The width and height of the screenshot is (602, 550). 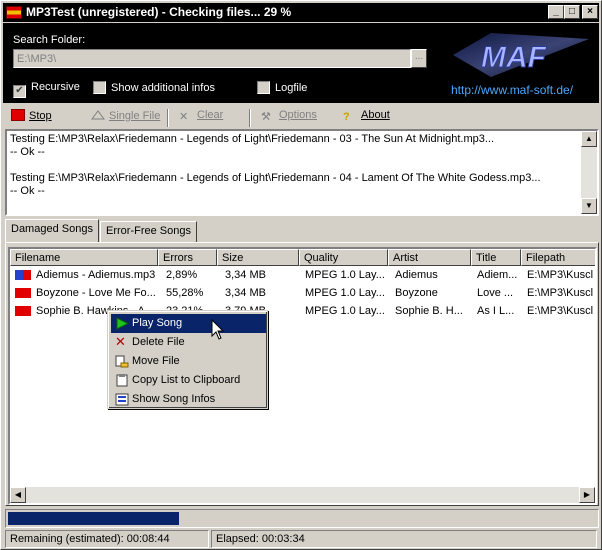 What do you see at coordinates (429, 257) in the screenshot?
I see `column-header-artist: Artist` at bounding box center [429, 257].